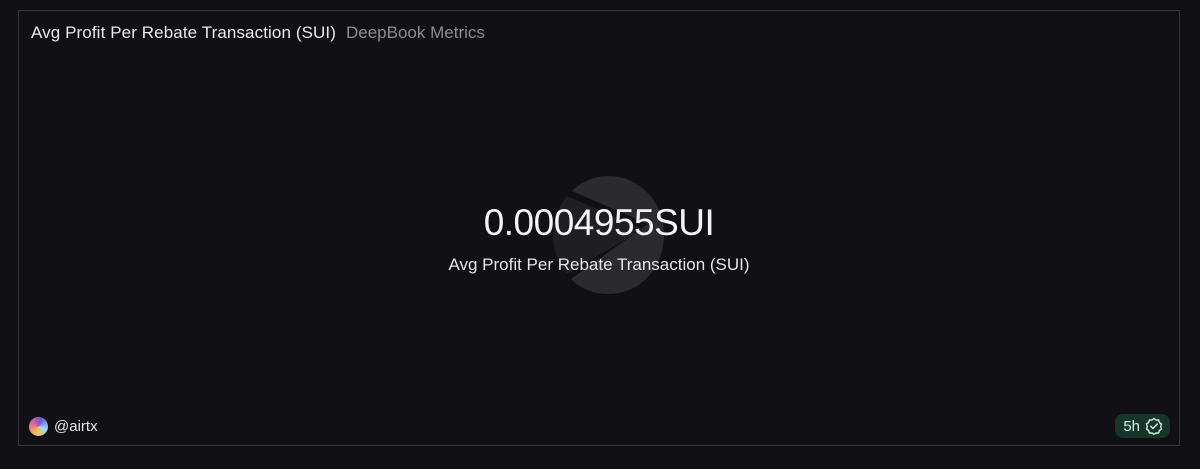  I want to click on freshness-badge: 5h, so click(1142, 426).